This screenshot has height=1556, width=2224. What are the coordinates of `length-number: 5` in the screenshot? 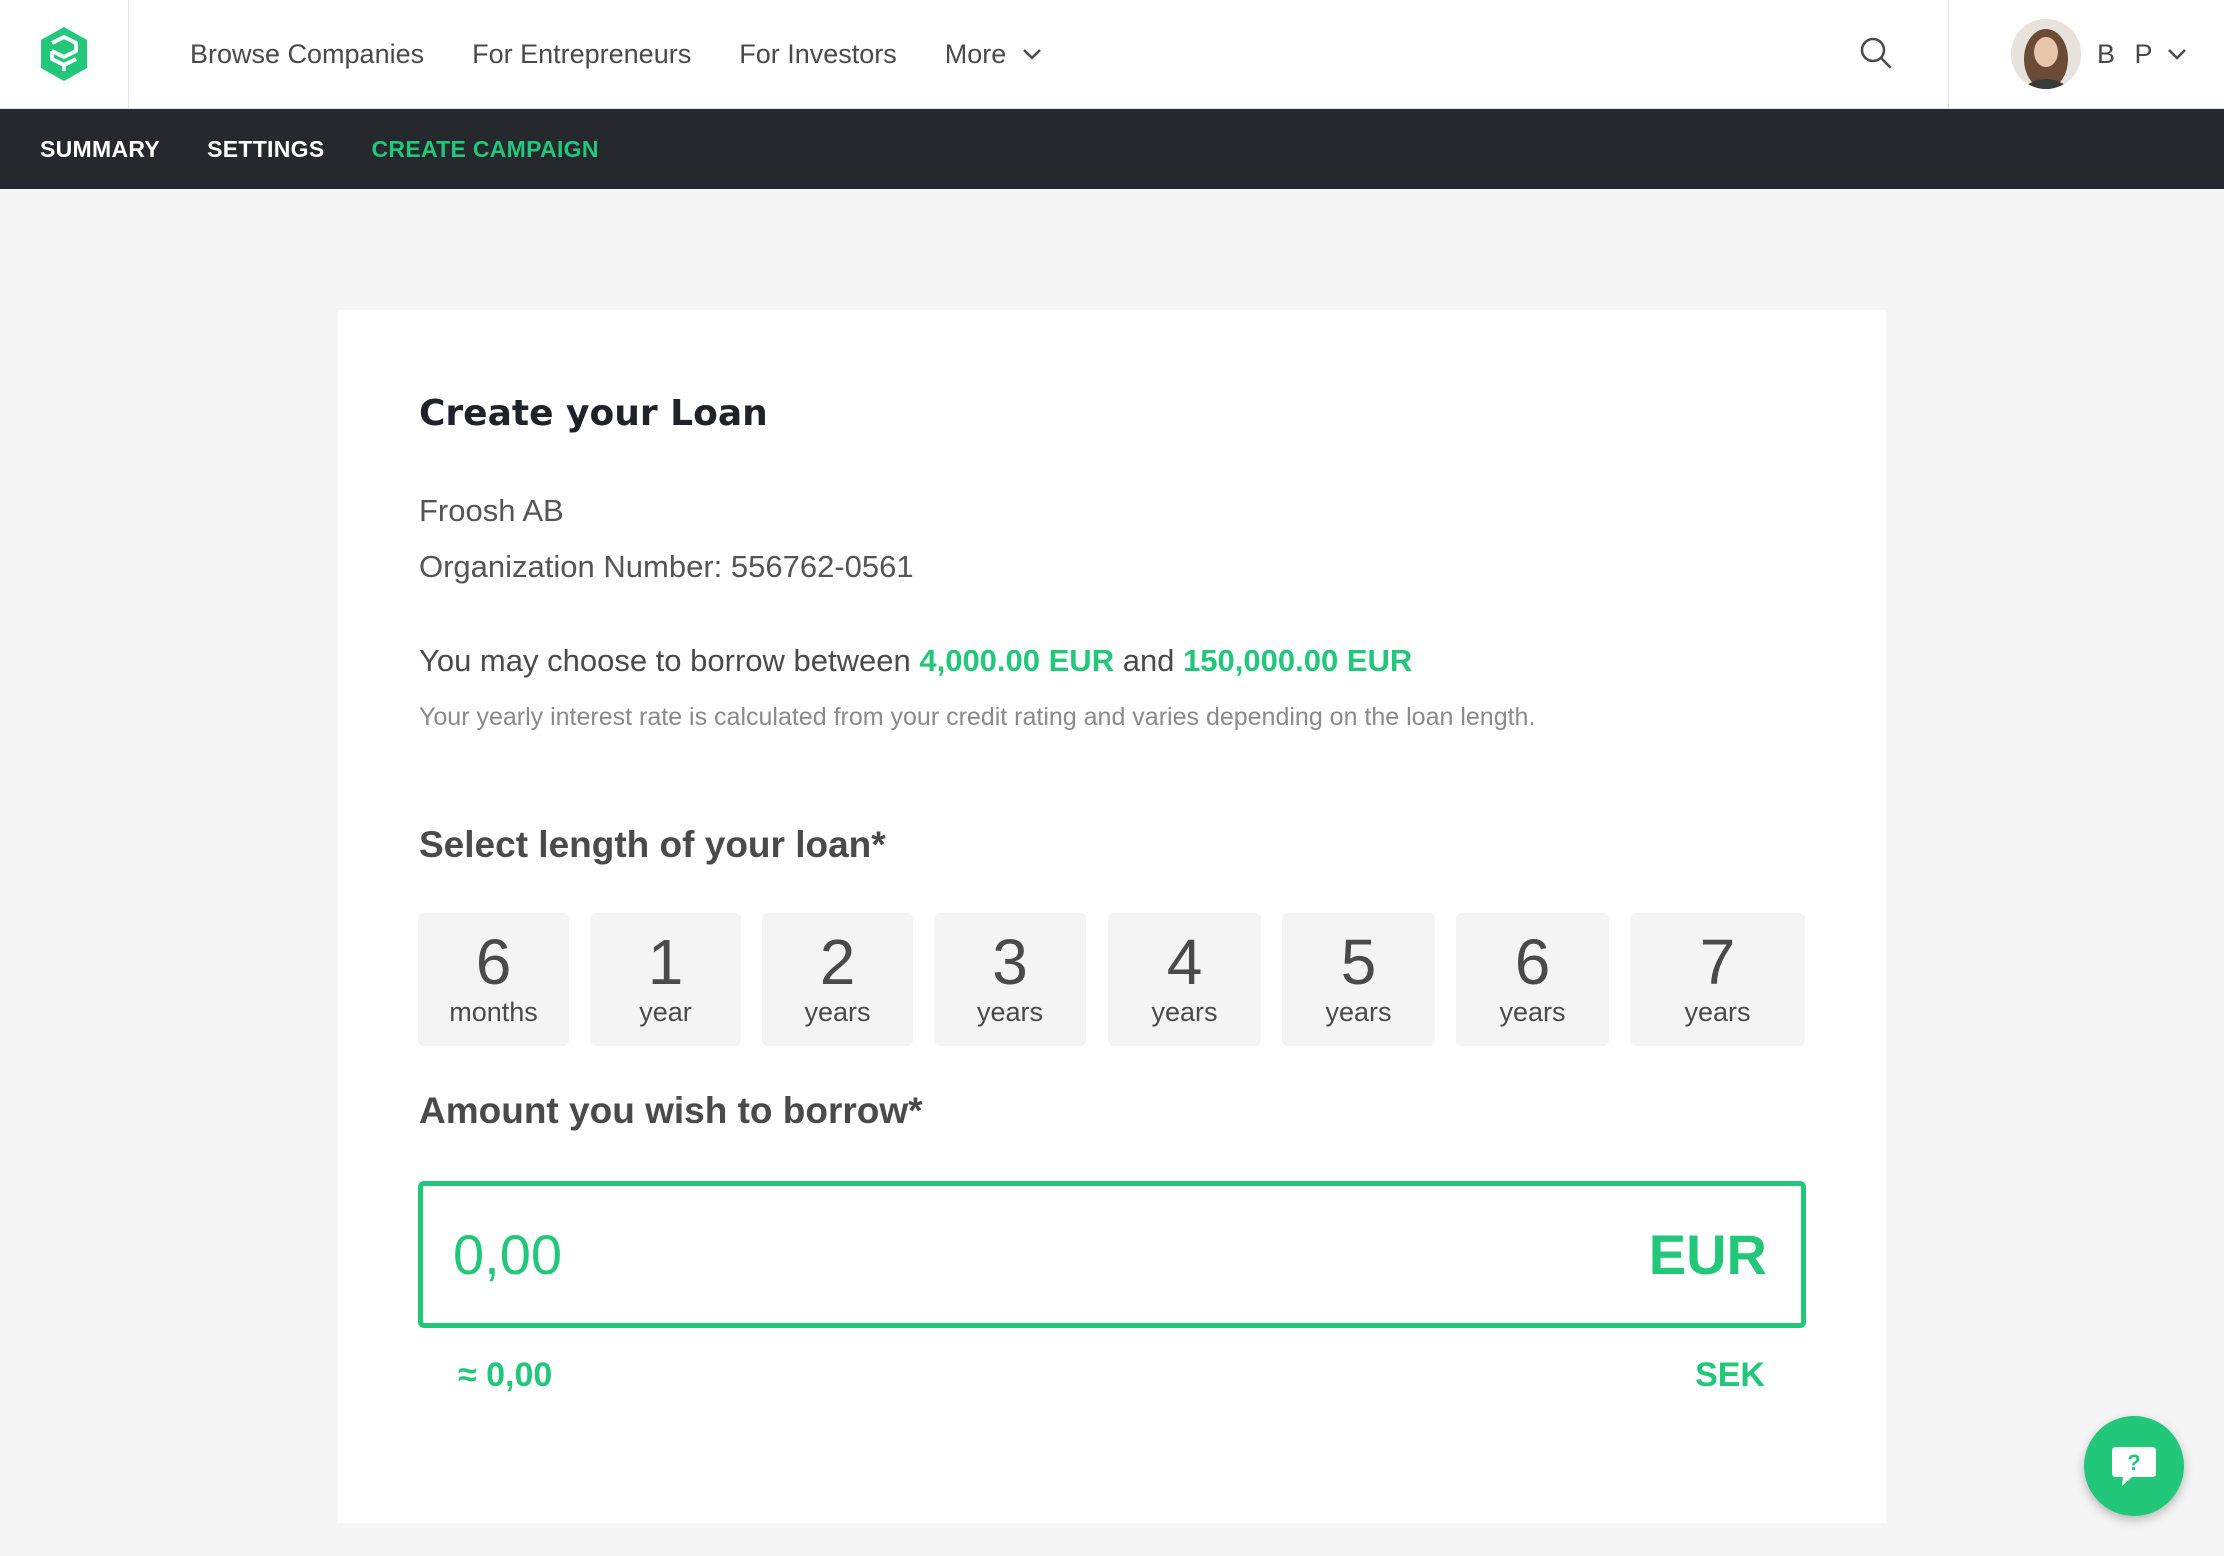 It's located at (1358, 961).